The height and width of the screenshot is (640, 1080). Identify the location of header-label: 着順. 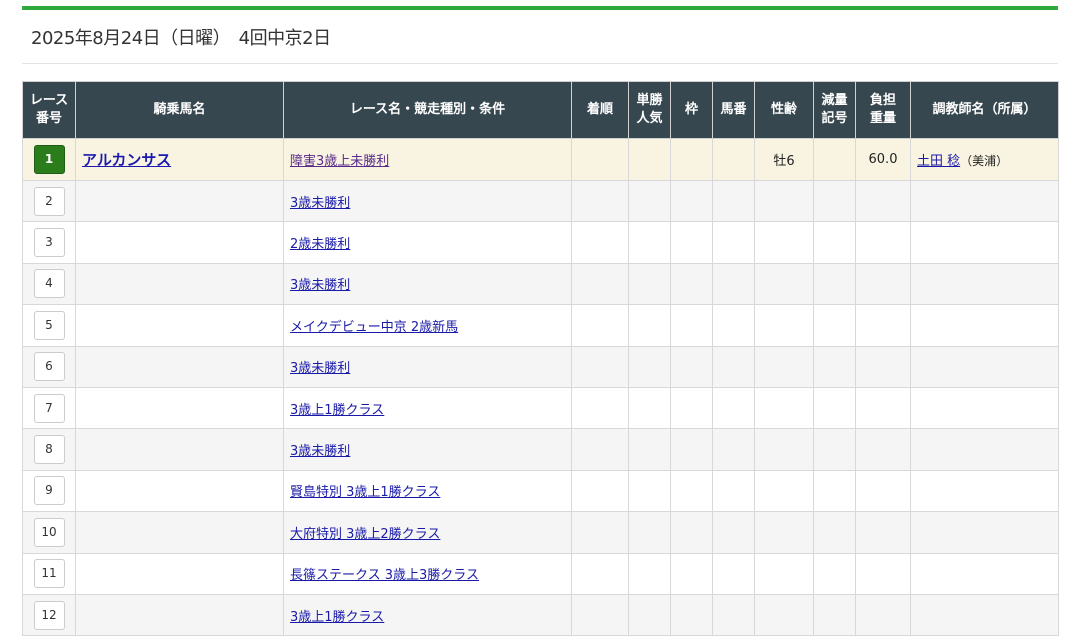
(599, 109).